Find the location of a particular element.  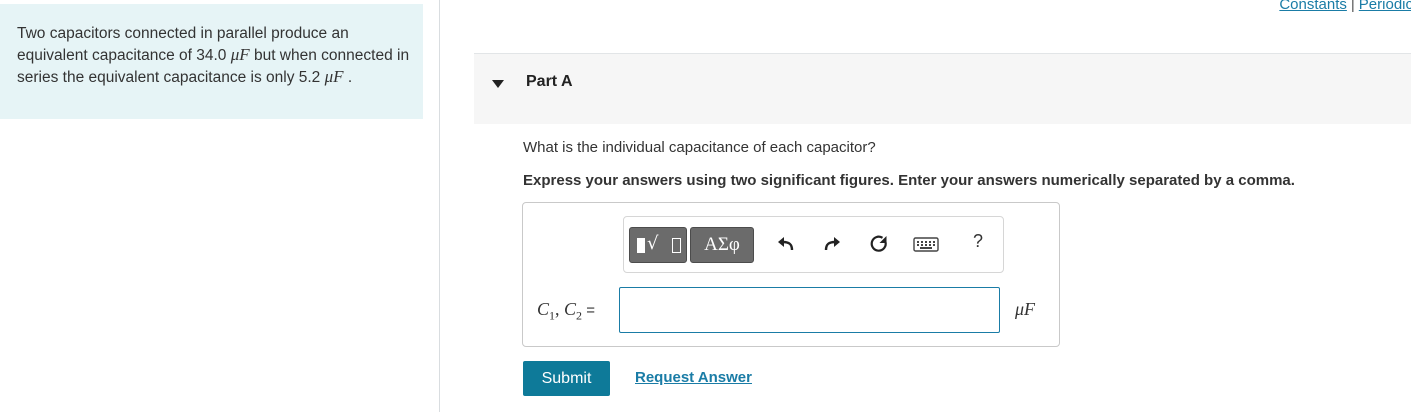

request-answer-link: Request Answer is located at coordinates (693, 377).